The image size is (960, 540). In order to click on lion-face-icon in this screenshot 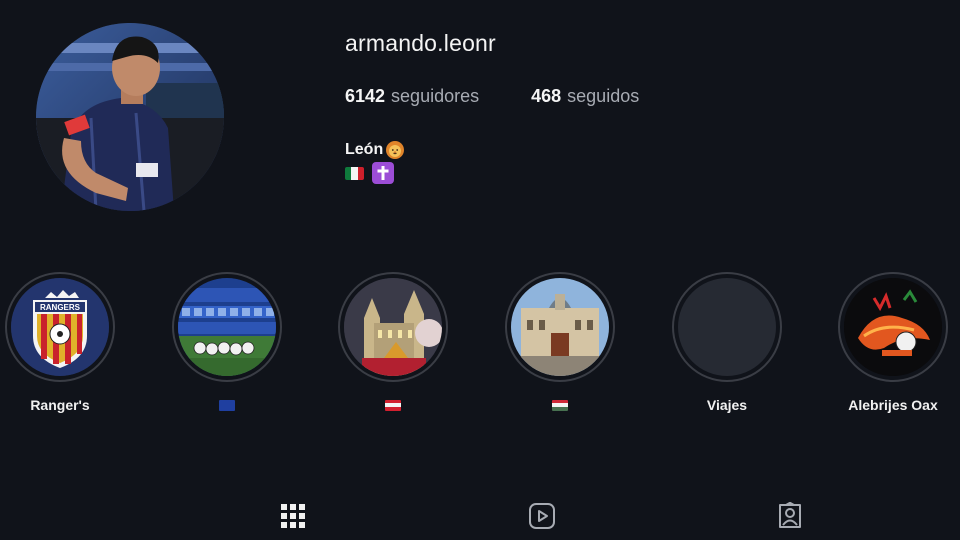, I will do `click(395, 150)`.